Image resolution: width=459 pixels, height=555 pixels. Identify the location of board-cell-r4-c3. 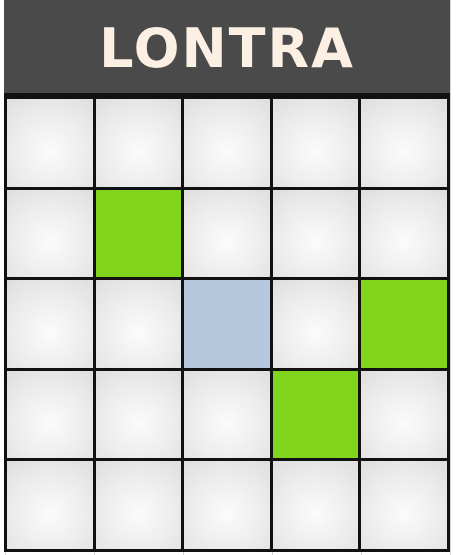
(227, 414).